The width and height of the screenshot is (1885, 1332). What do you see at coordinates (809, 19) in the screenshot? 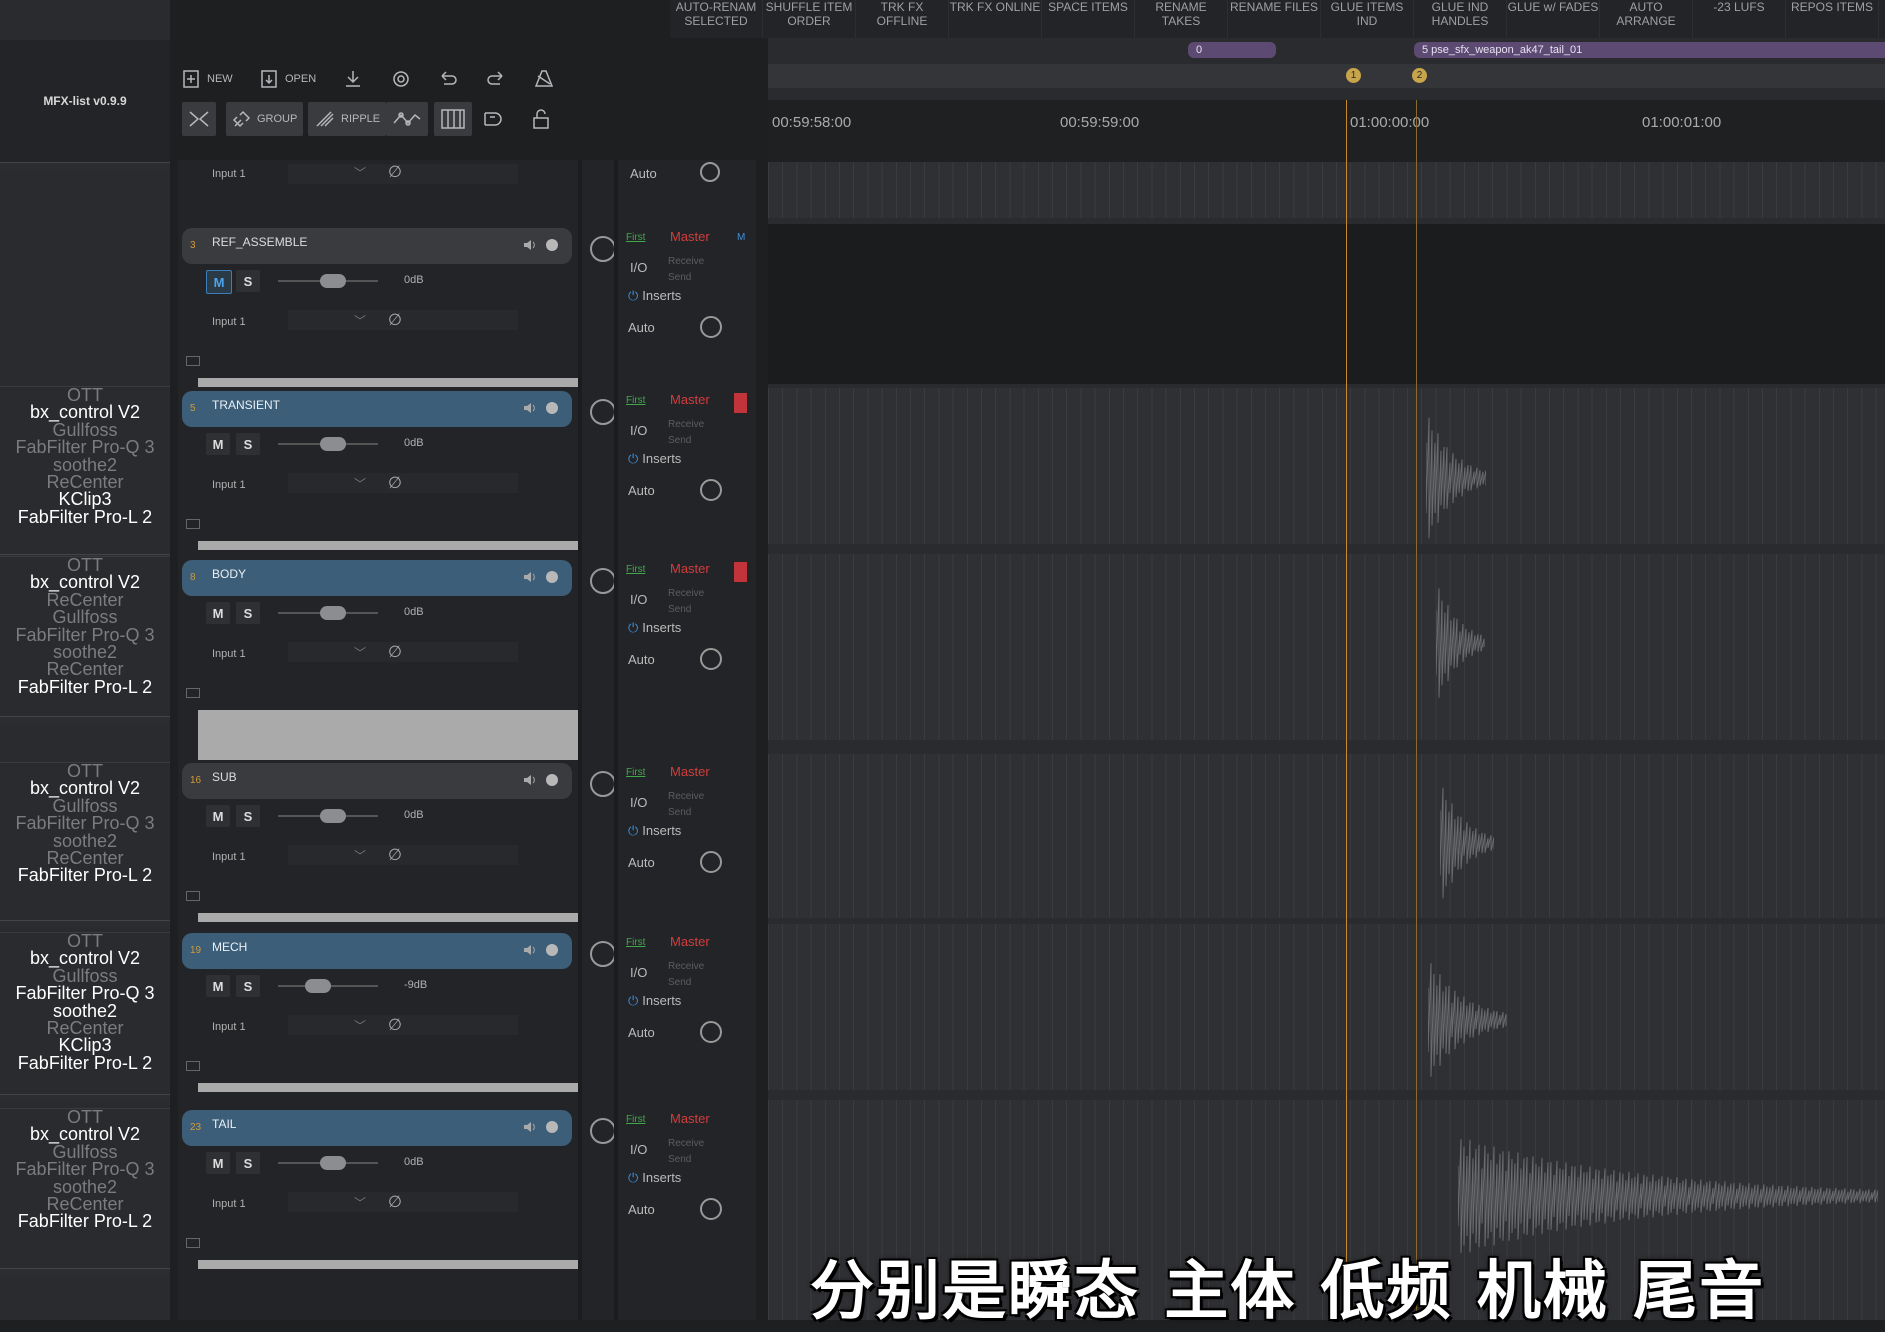
I see `action-button: SHUFFLE ITEM ORDER` at bounding box center [809, 19].